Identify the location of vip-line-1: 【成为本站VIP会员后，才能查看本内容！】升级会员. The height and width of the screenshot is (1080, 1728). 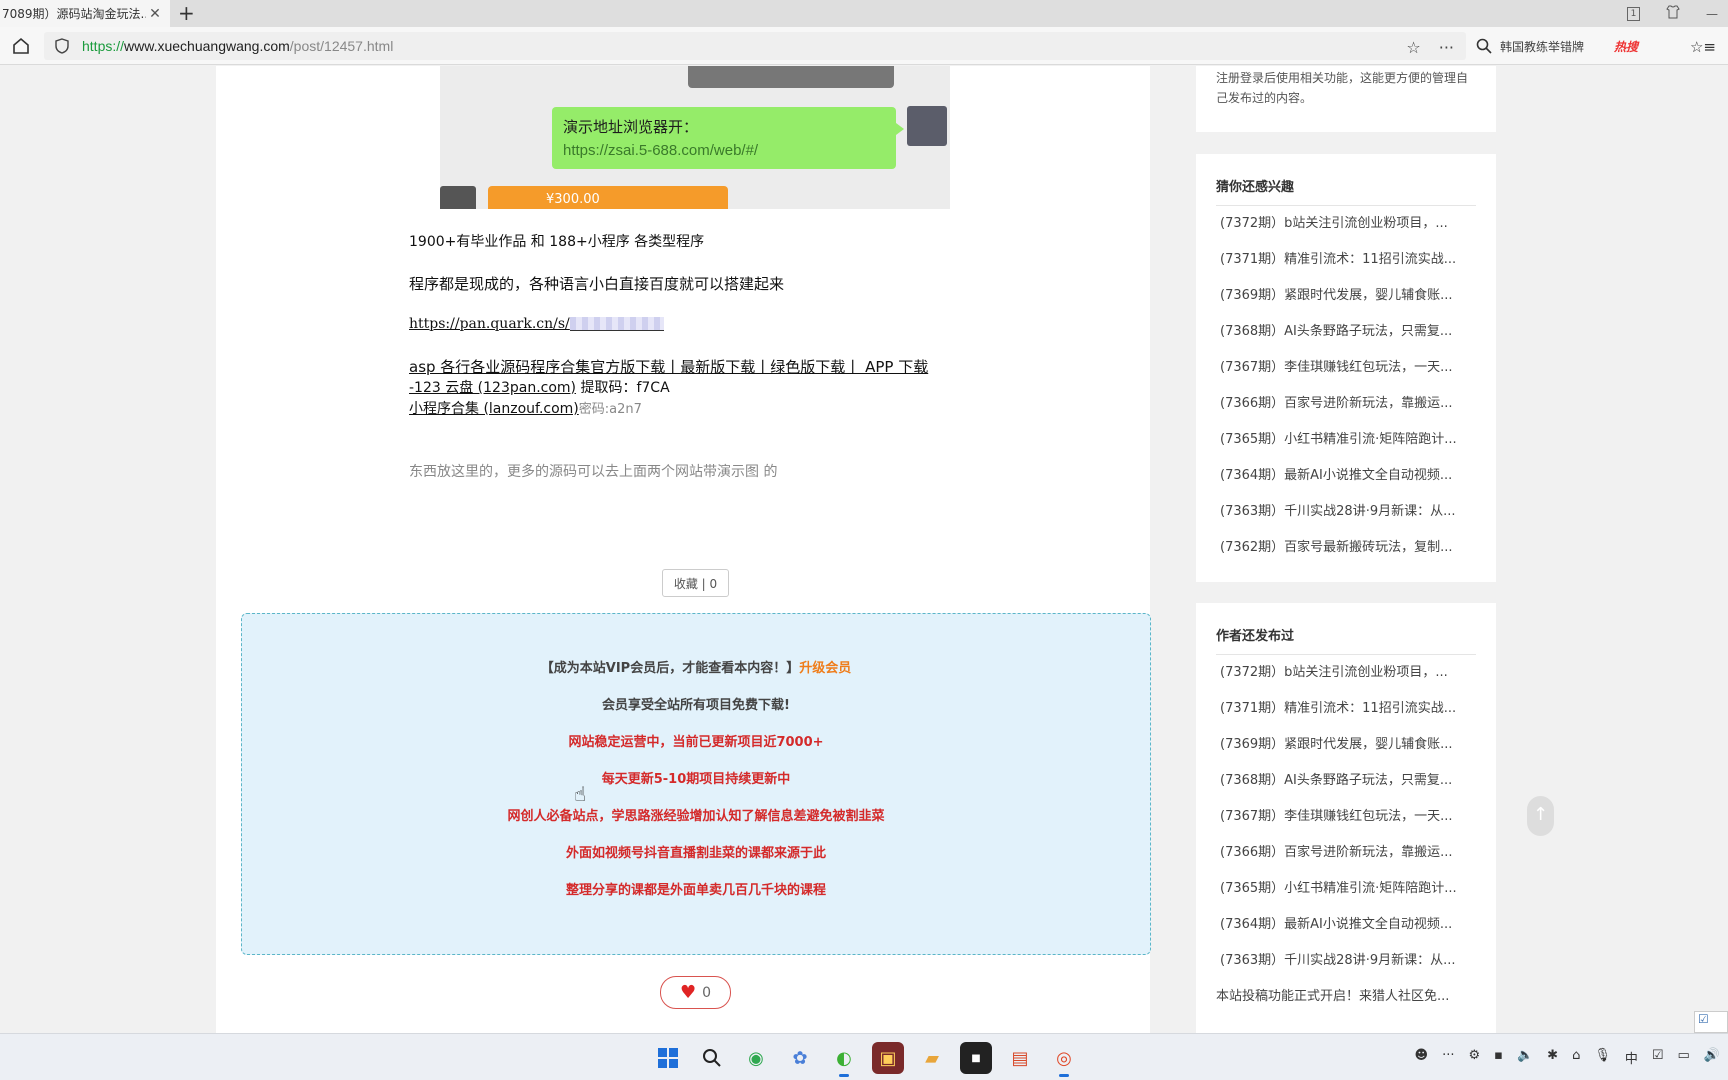
(696, 666).